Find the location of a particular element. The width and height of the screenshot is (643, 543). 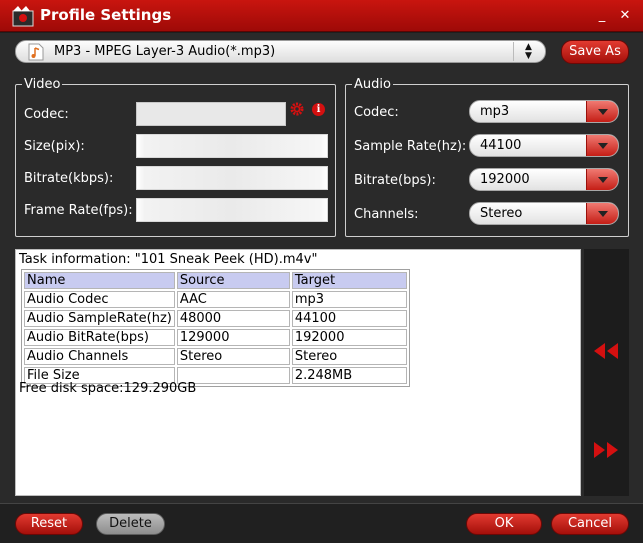

table-header-row: Name Source Target is located at coordinates (215, 280).